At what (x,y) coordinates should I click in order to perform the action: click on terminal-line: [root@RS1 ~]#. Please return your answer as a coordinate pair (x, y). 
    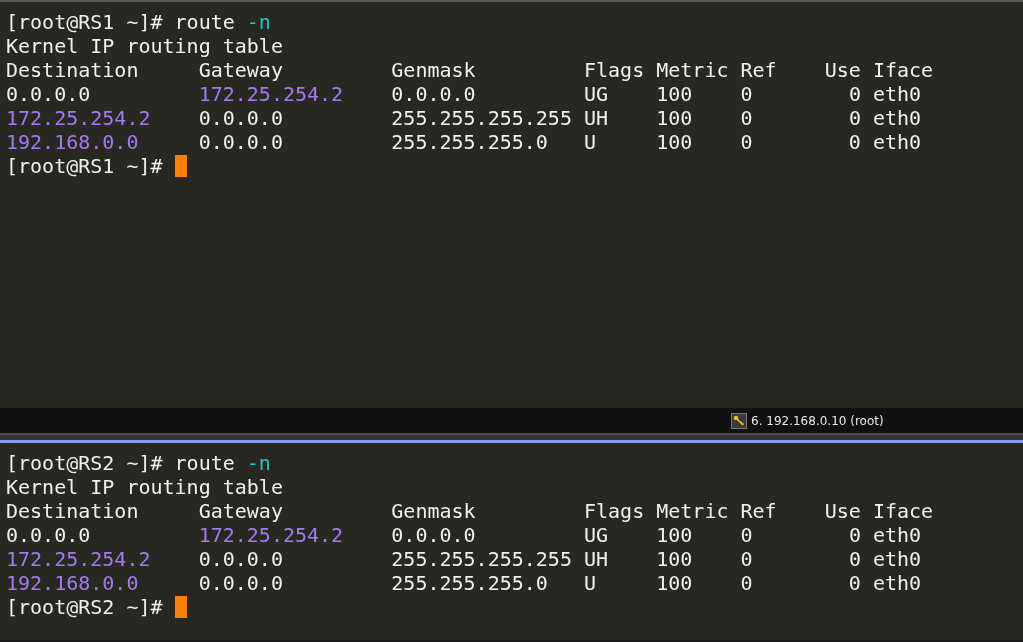
    Looking at the image, I should click on (85, 166).